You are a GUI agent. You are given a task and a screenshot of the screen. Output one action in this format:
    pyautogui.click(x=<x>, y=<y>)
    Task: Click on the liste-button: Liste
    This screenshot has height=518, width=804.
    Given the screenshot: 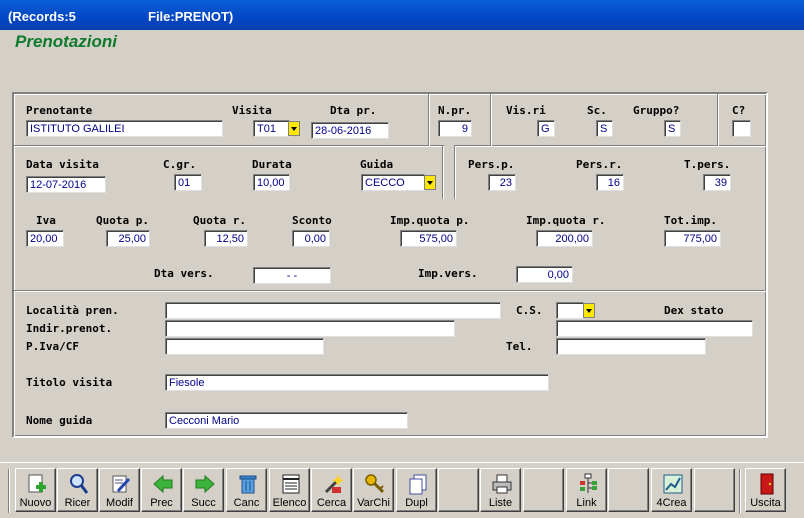 What is the action you would take?
    pyautogui.click(x=500, y=490)
    